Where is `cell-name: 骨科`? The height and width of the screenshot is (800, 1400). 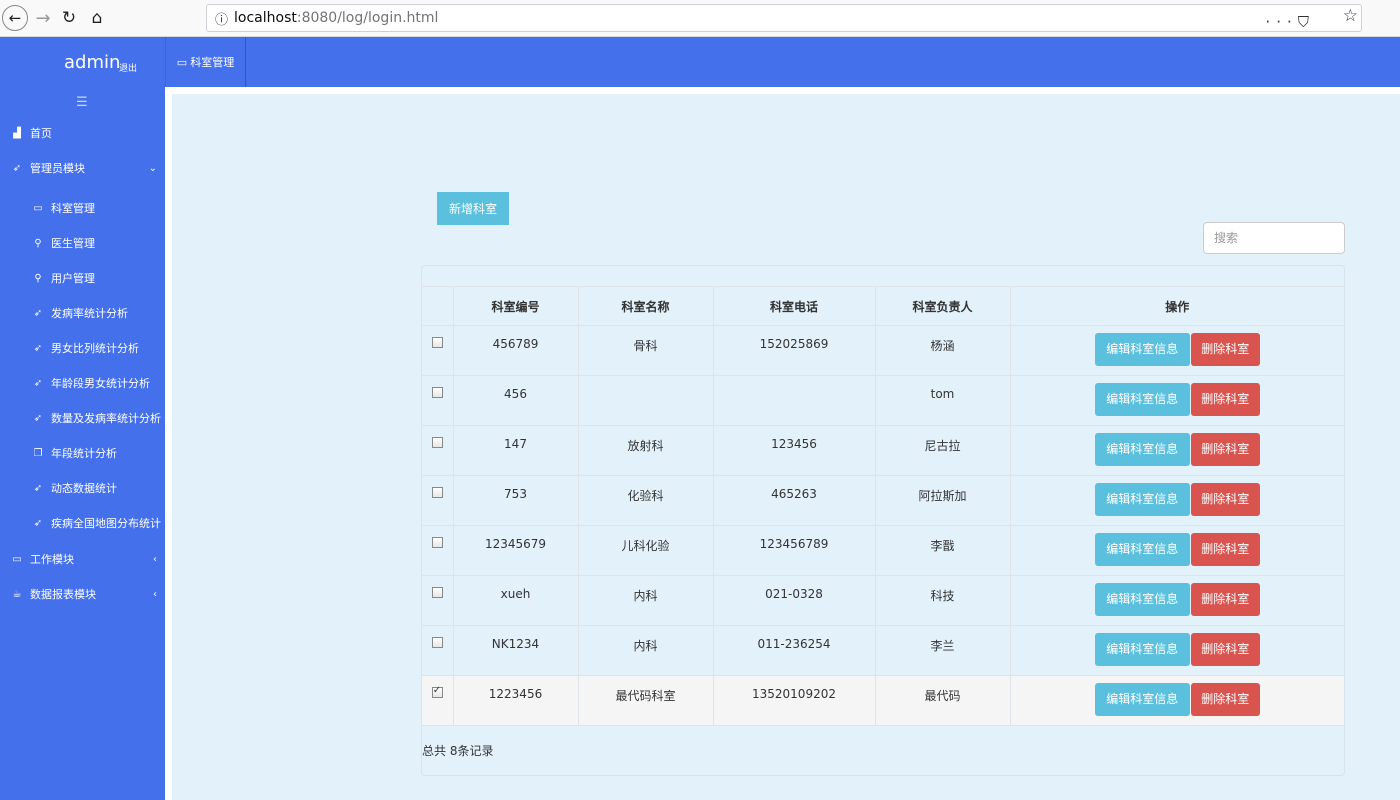
cell-name: 骨科 is located at coordinates (645, 350).